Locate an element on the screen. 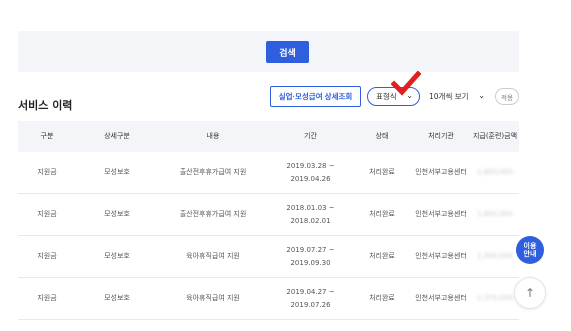 The image size is (571, 331). page-size-select: 10개씩 보기 ⌄ is located at coordinates (458, 96).